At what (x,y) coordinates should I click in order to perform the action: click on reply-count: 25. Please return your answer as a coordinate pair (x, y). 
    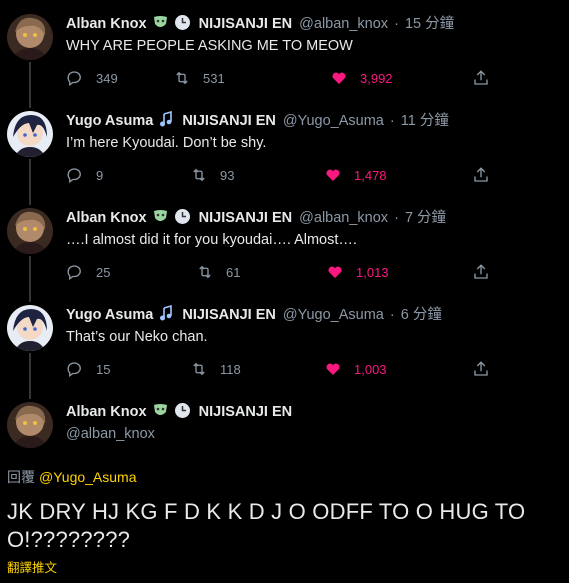
    Looking at the image, I should click on (103, 272).